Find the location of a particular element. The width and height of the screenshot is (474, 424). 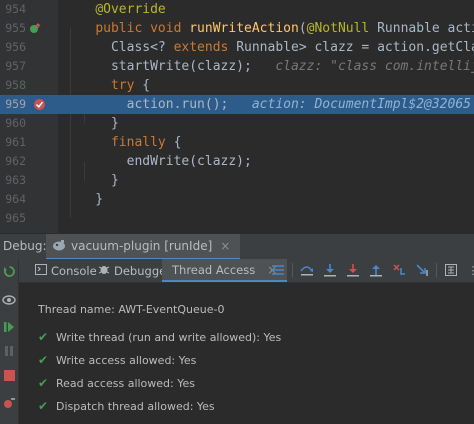

pause-icon is located at coordinates (9, 351).